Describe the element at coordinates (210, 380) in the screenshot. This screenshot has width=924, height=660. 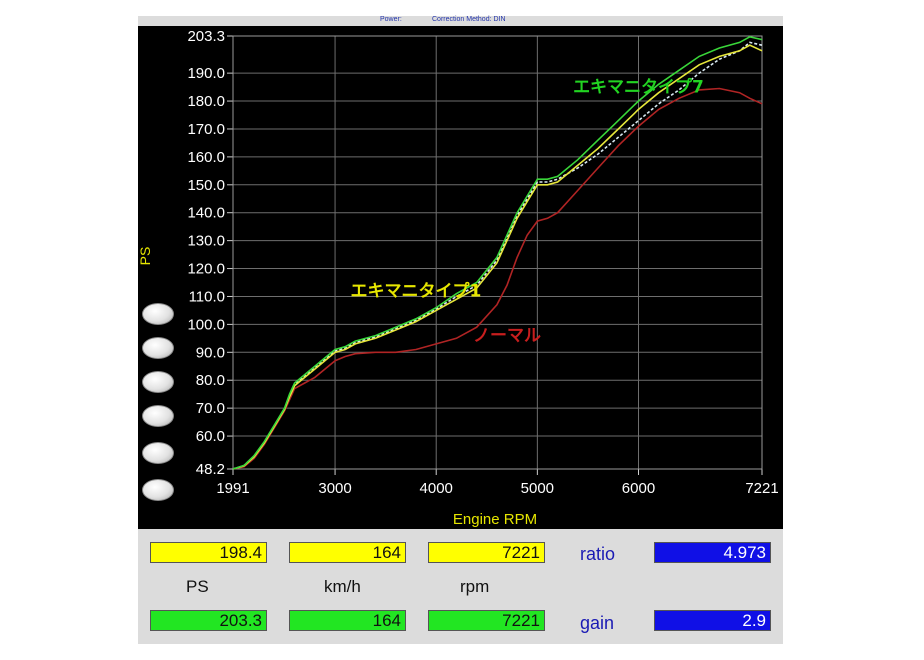
I see `y-tick-label: 80.0` at that location.